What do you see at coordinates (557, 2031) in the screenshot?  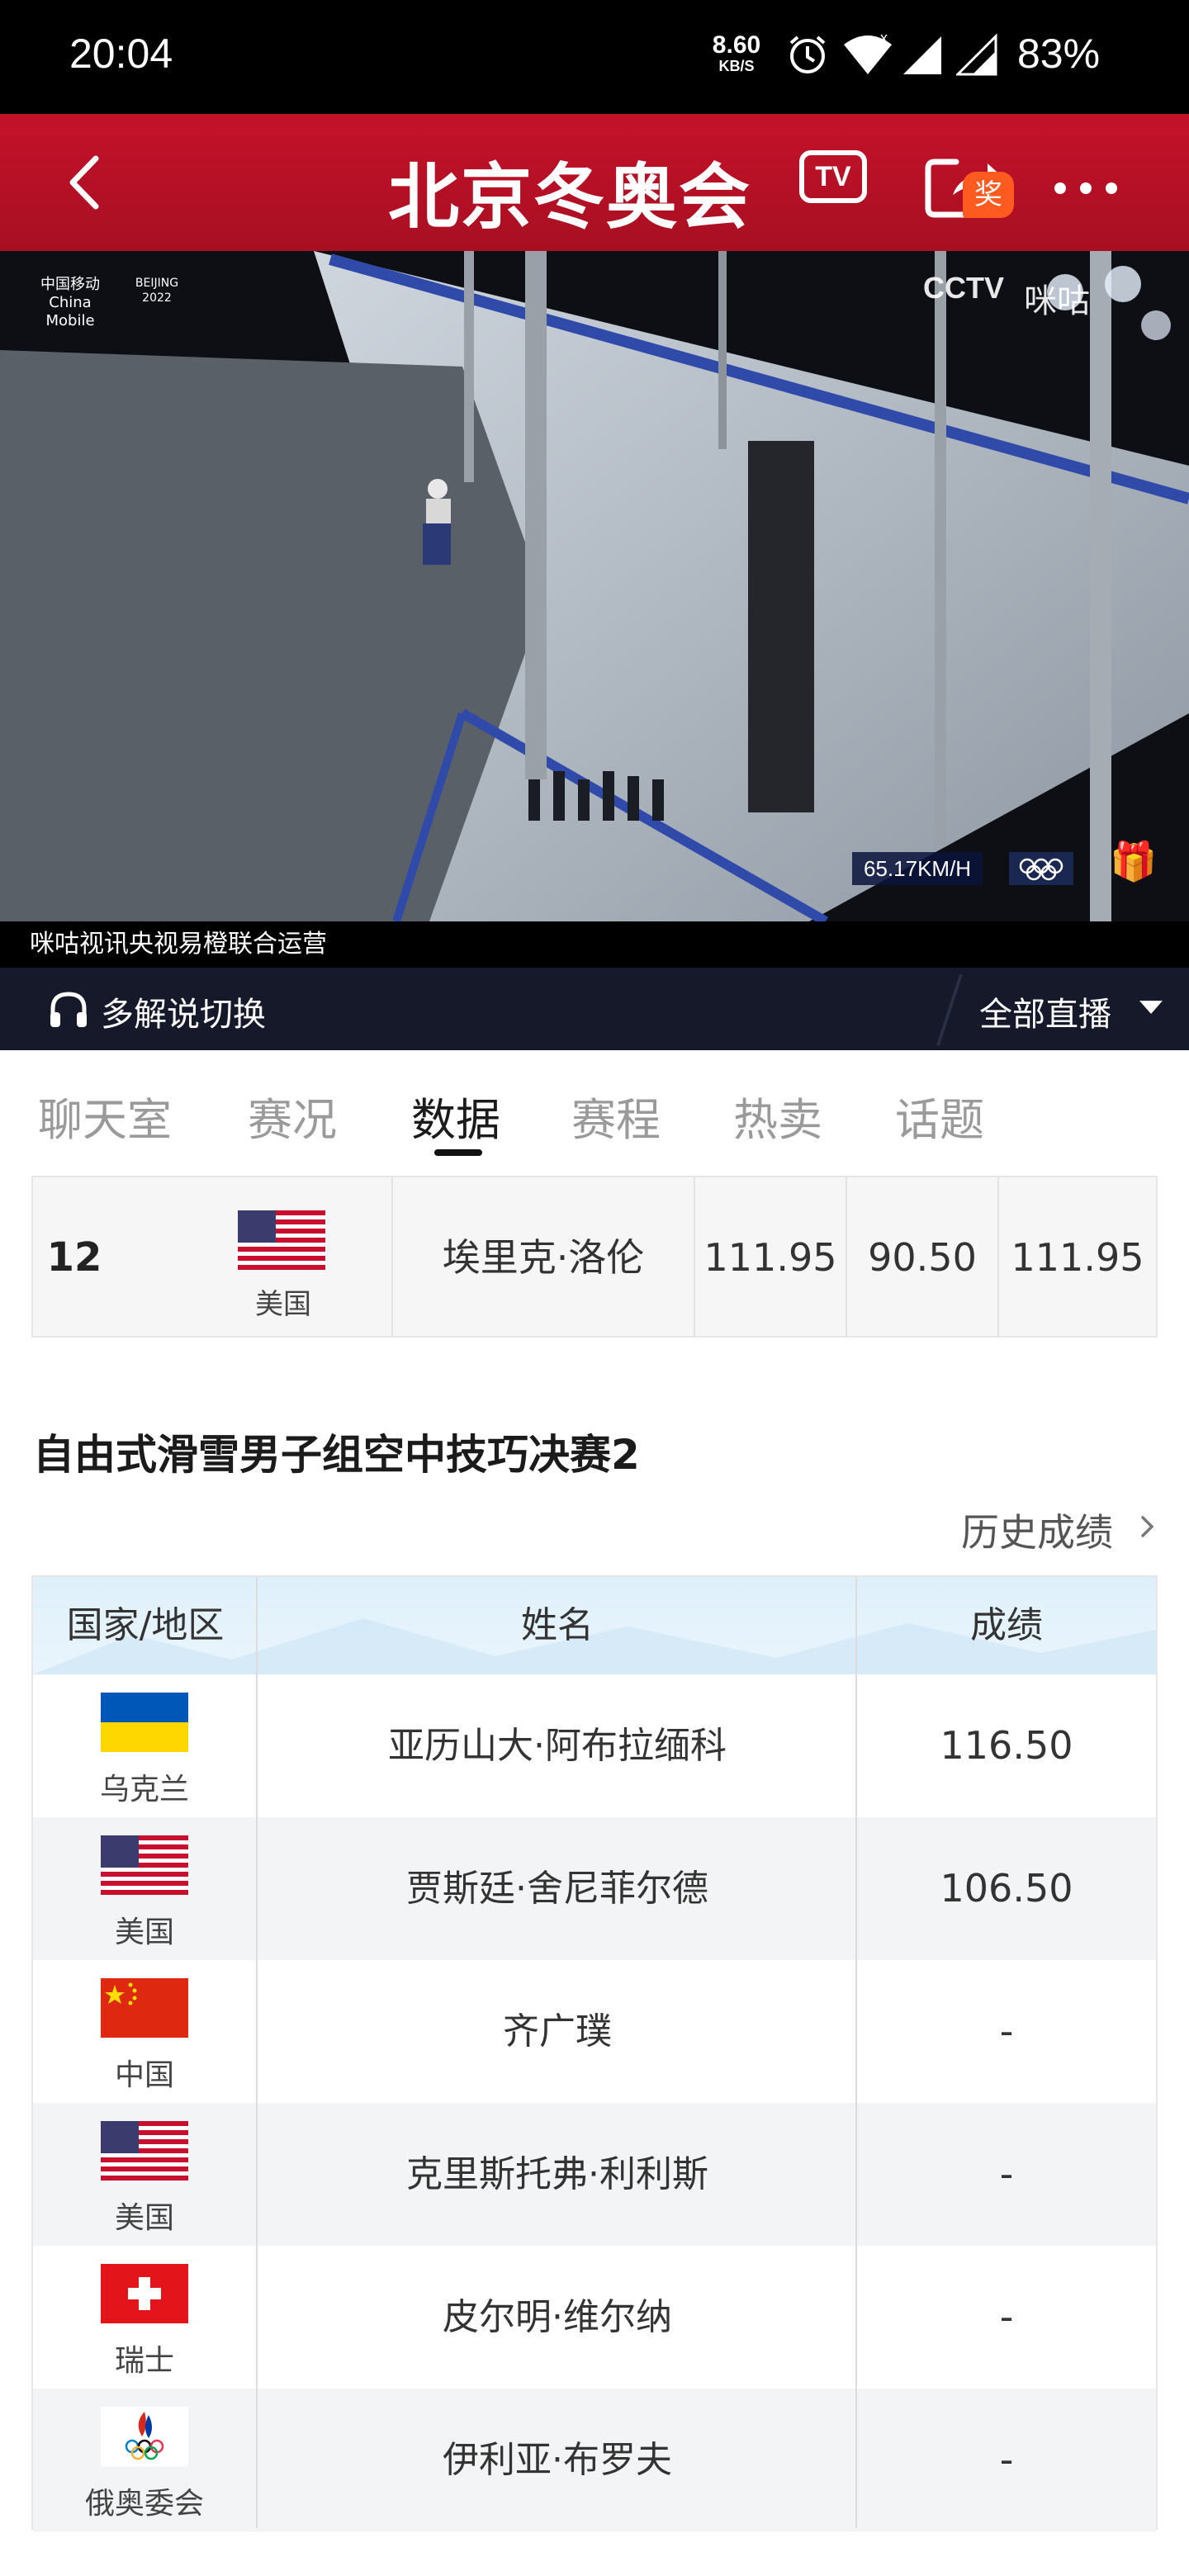 I see `athlete-name: 齐广璞` at bounding box center [557, 2031].